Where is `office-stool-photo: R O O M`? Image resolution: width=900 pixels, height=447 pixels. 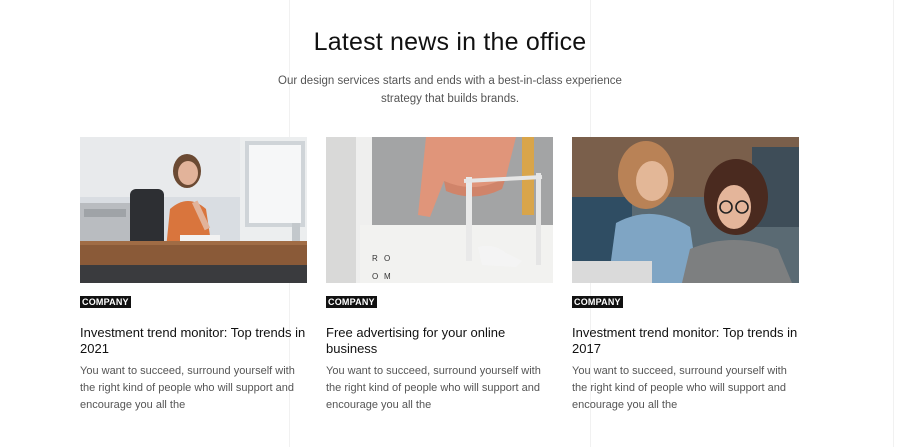
office-stool-photo: R O O M is located at coordinates (439, 210).